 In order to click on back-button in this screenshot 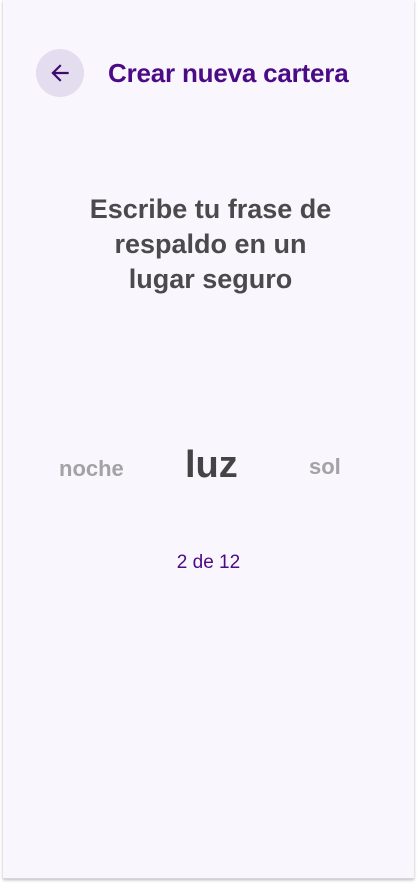, I will do `click(60, 73)`.